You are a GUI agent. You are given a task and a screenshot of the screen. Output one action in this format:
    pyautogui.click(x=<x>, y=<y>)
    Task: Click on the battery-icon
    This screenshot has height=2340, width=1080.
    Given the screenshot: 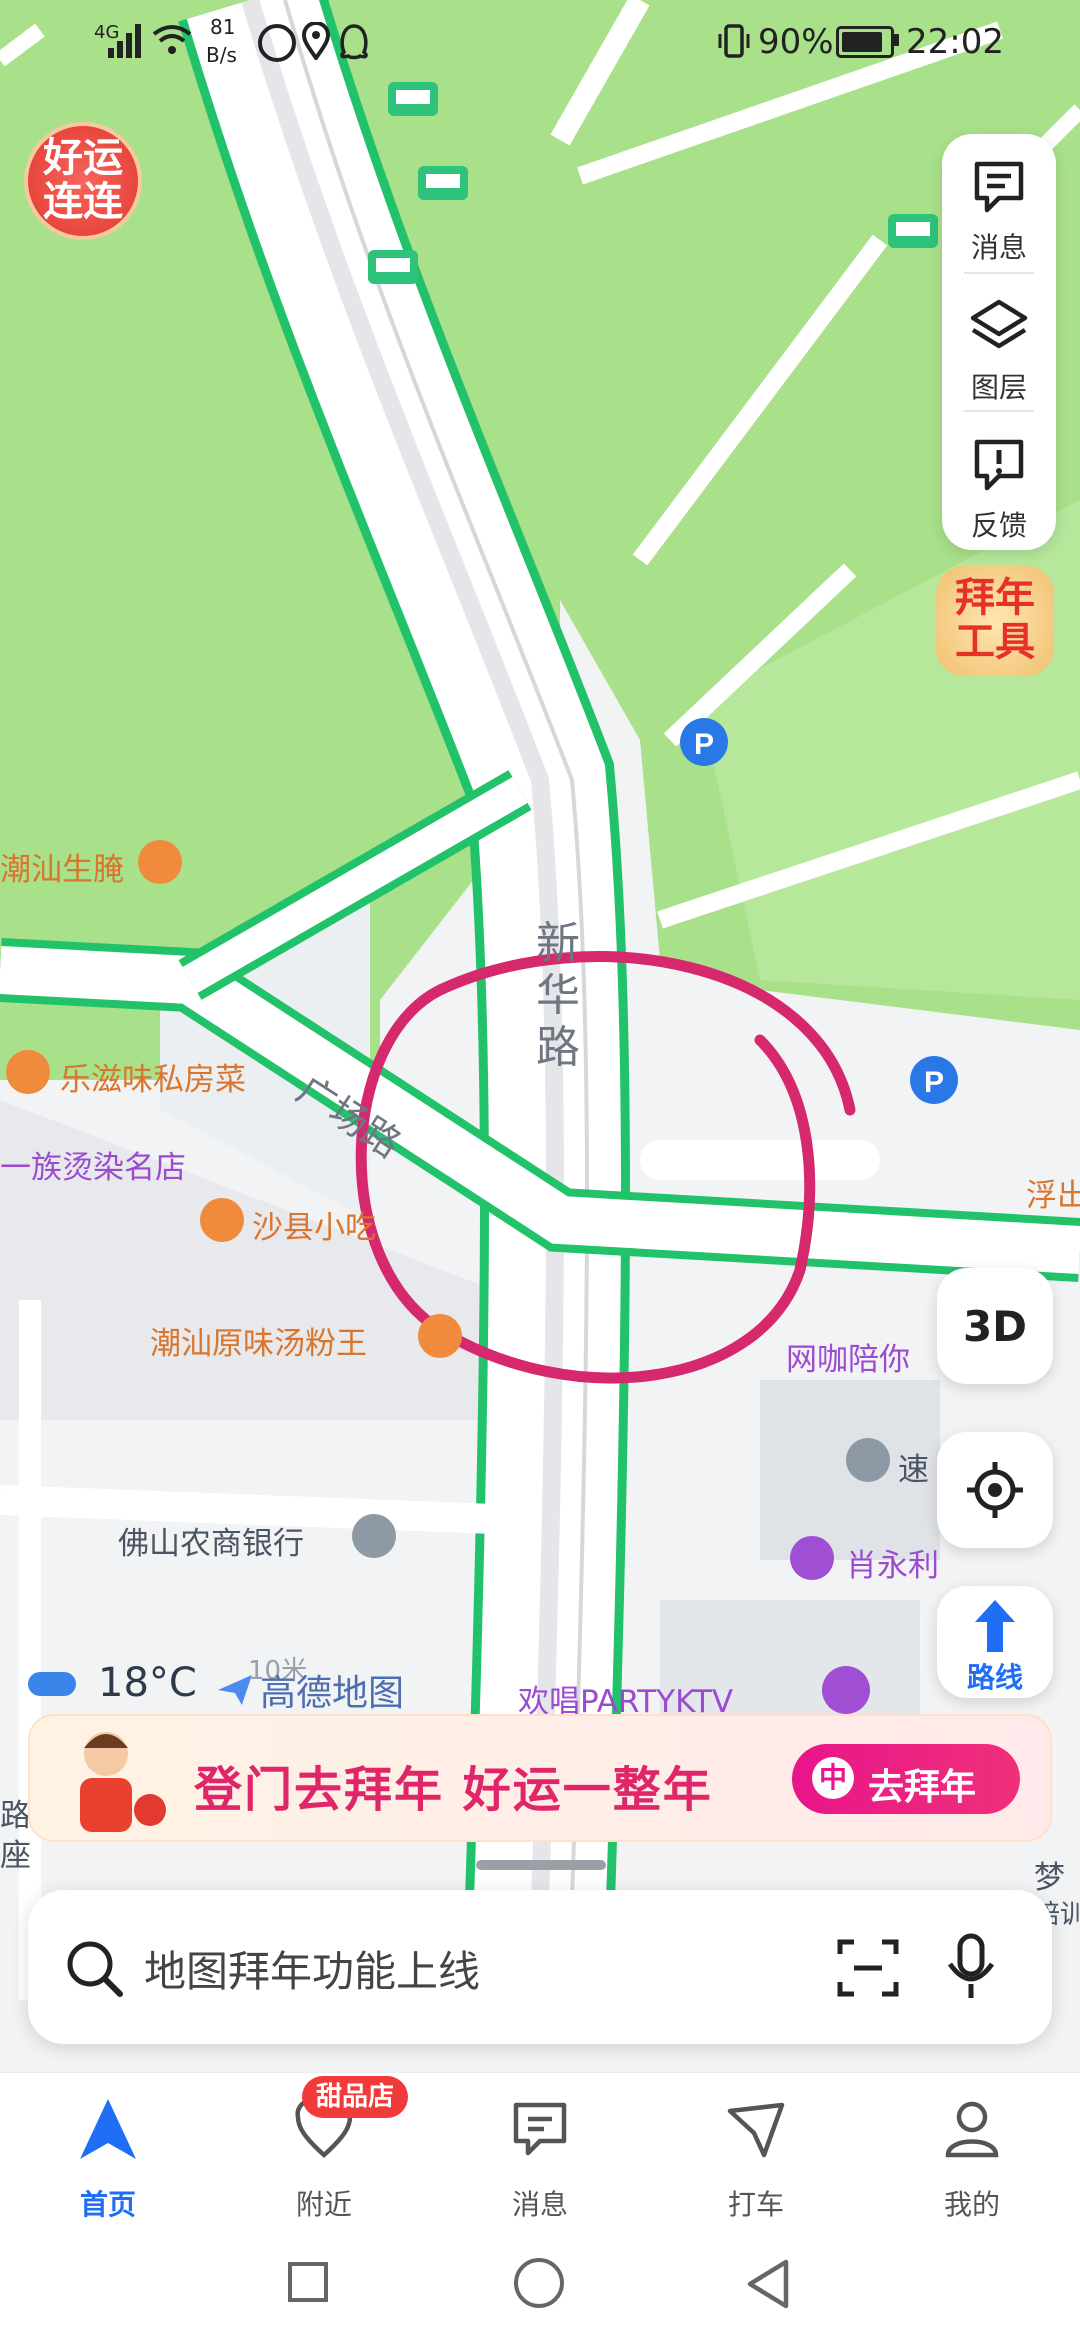 What is the action you would take?
    pyautogui.click(x=865, y=42)
    